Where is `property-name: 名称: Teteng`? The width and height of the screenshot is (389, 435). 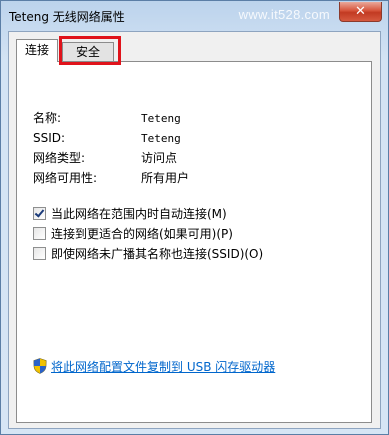
property-name: 名称: Teteng is located at coordinates (107, 118).